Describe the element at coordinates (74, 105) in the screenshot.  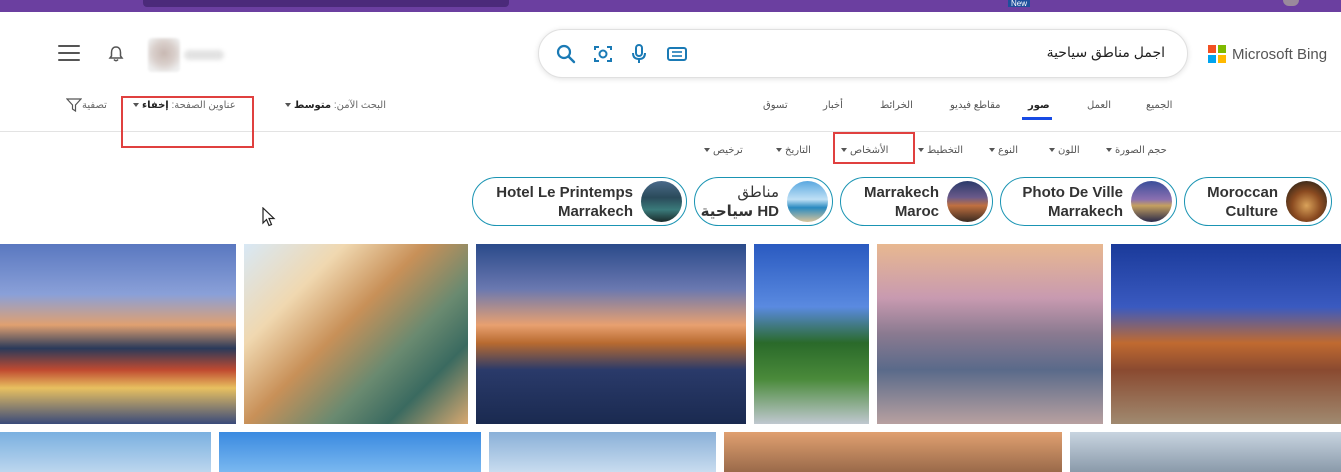
I see `filter-funnel-icon` at that location.